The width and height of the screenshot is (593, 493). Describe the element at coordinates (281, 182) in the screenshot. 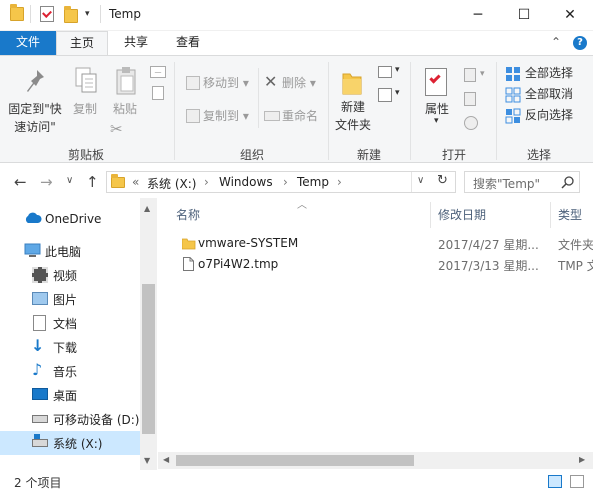

I see `address-bar: « 系统 (X:) › Windows › Temp › ∨ ↻` at that location.